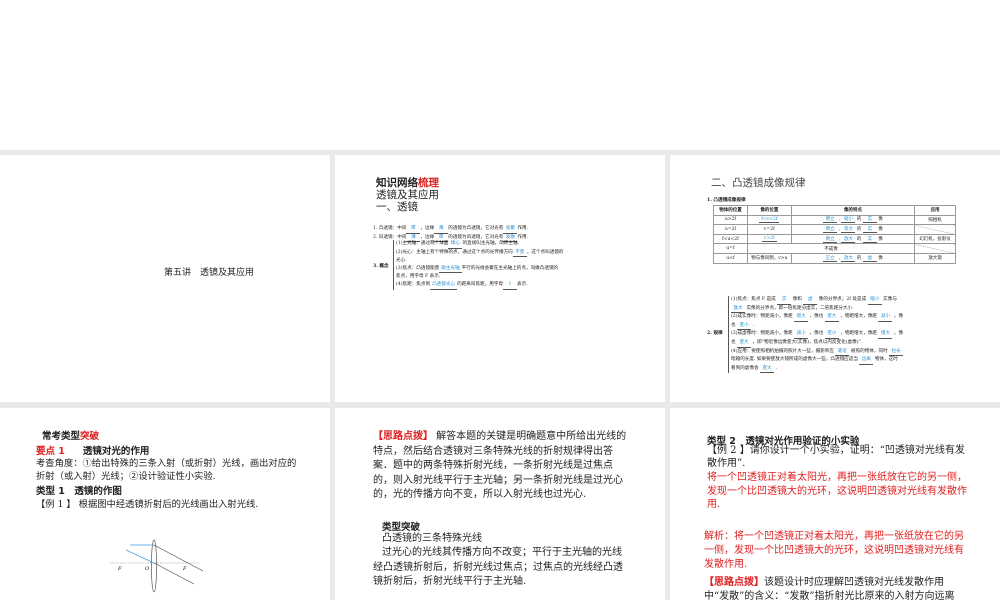 This screenshot has height=600, width=1000. I want to click on concept-label: 3. 概念, so click(381, 266).